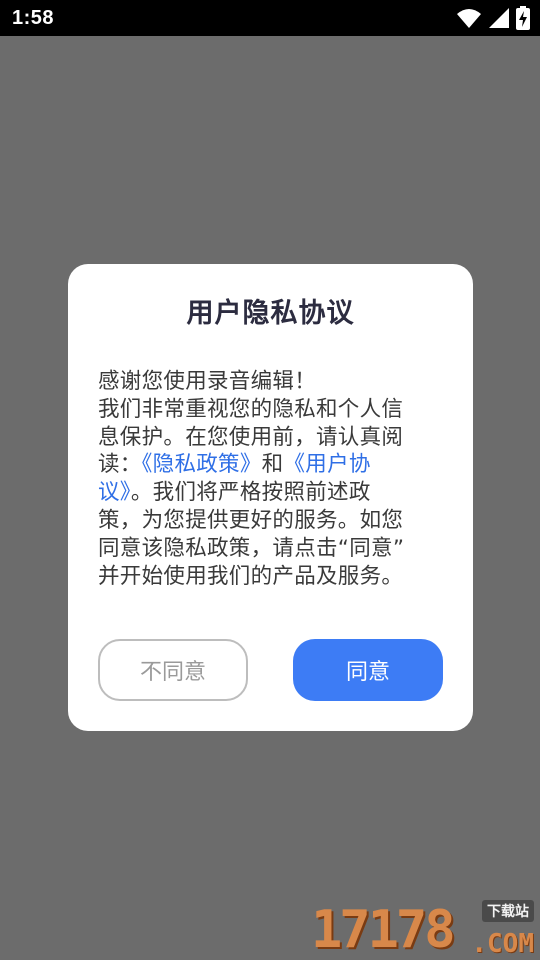  Describe the element at coordinates (499, 18) in the screenshot. I see `cellular-signal-icon` at that location.